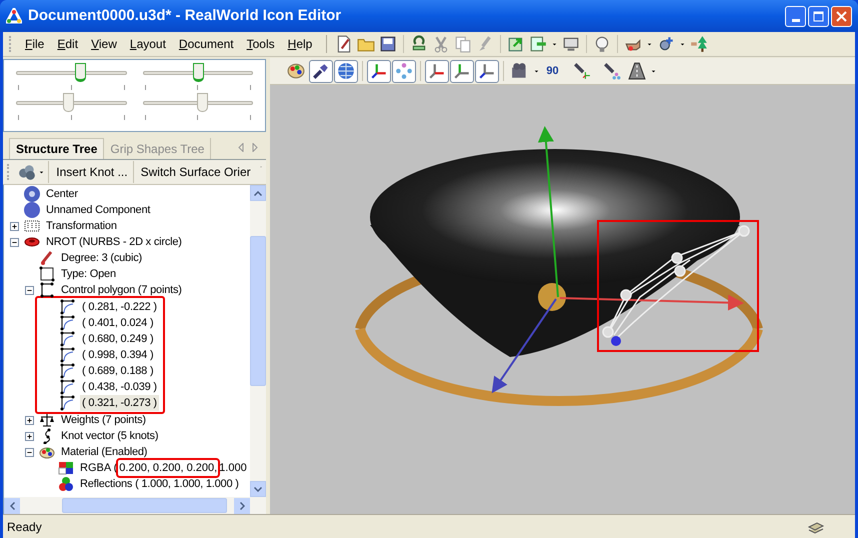 The image size is (858, 538). Describe the element at coordinates (47, 420) in the screenshot. I see `scales-icon` at that location.